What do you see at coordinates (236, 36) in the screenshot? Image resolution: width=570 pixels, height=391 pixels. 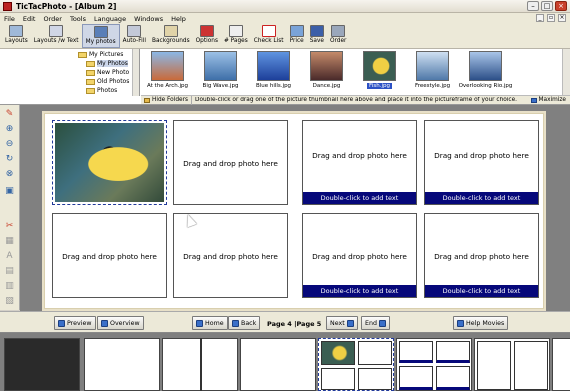 I see `pages-button: # Pages` at bounding box center [236, 36].